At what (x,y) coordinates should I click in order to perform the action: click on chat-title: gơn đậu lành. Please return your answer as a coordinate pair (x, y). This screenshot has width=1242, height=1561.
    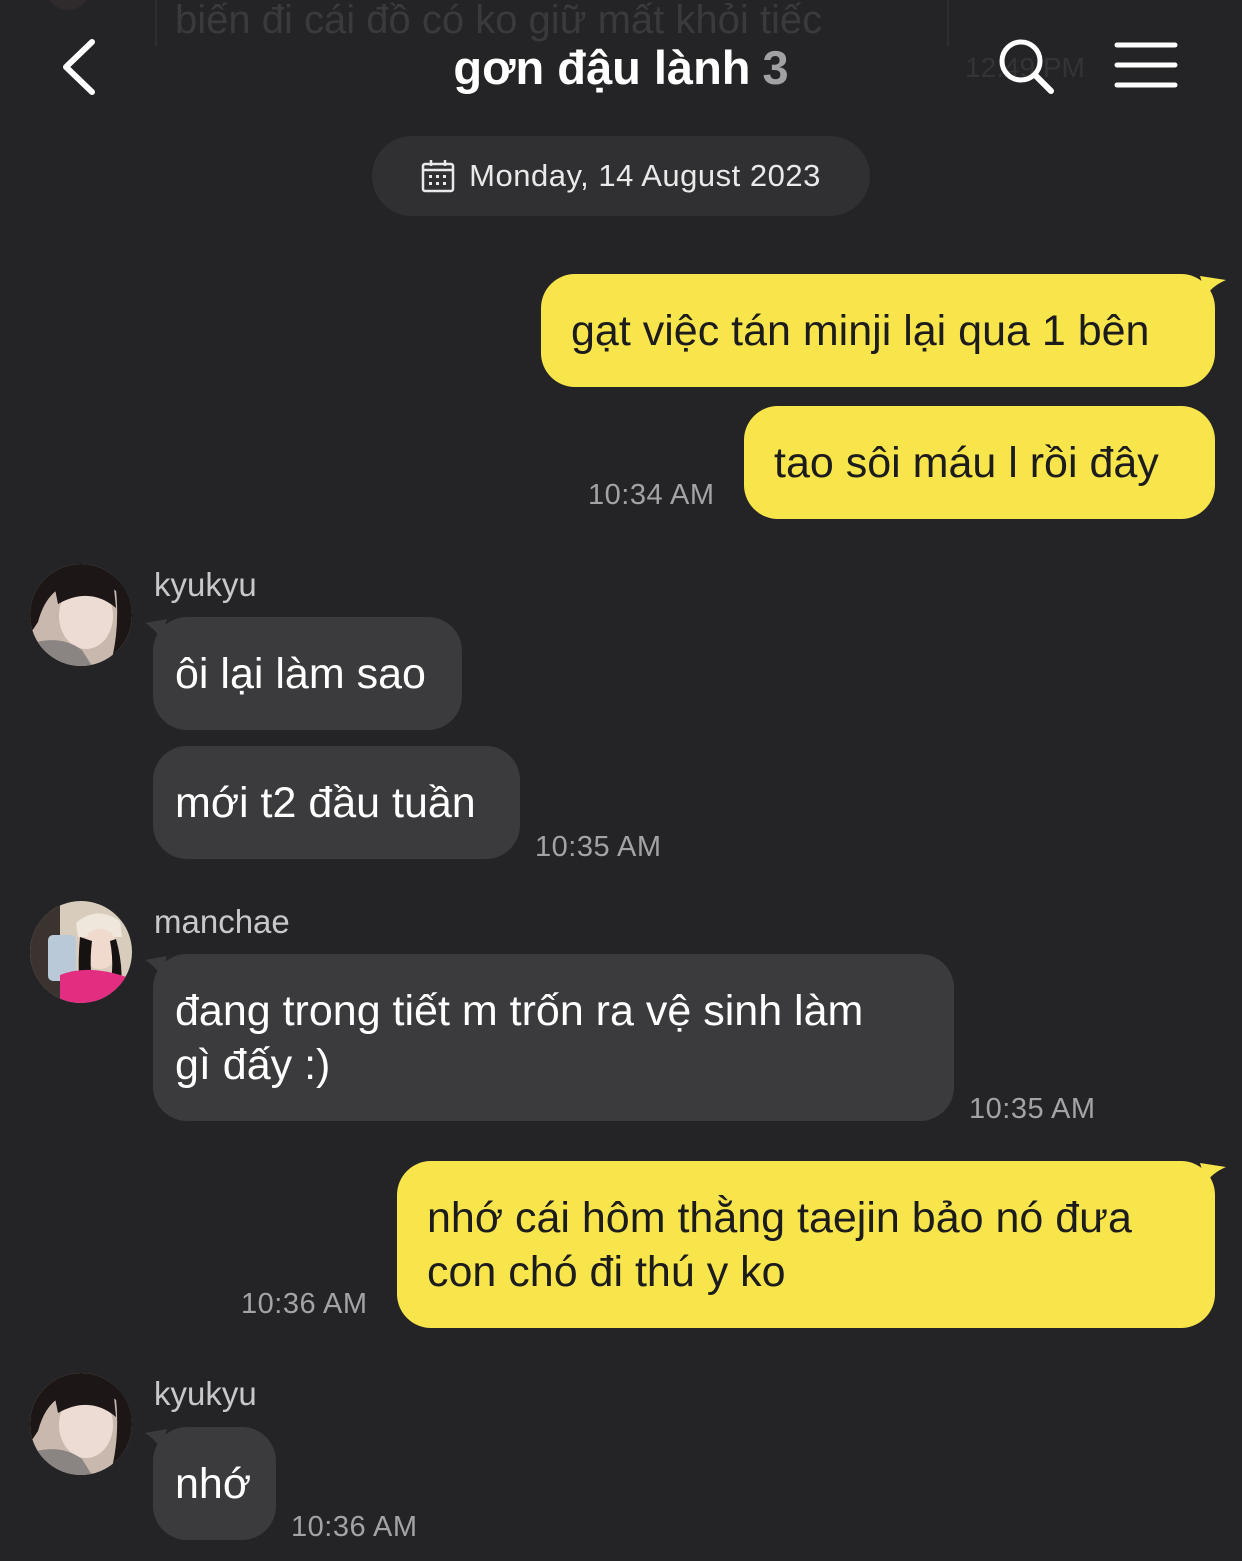
    Looking at the image, I should click on (602, 67).